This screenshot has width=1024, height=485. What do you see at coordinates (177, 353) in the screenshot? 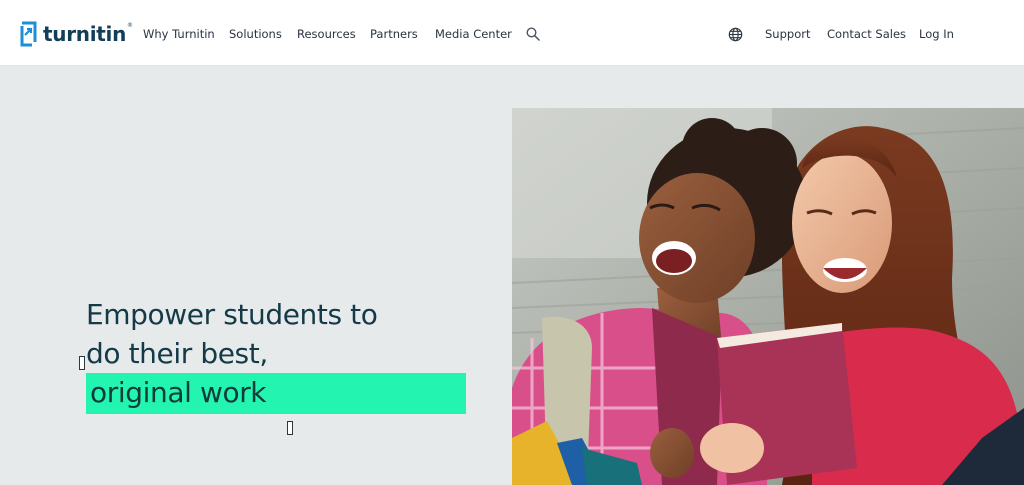
I see `hero-line-2: do their best,` at bounding box center [177, 353].